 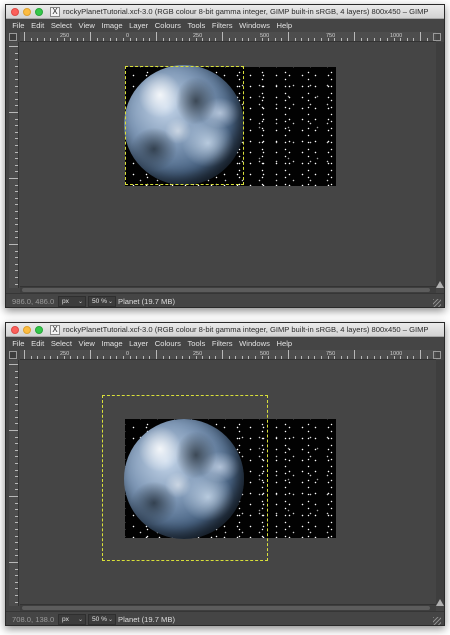 I want to click on active-layer-info: Planet (19.7 MB), so click(x=146, y=619).